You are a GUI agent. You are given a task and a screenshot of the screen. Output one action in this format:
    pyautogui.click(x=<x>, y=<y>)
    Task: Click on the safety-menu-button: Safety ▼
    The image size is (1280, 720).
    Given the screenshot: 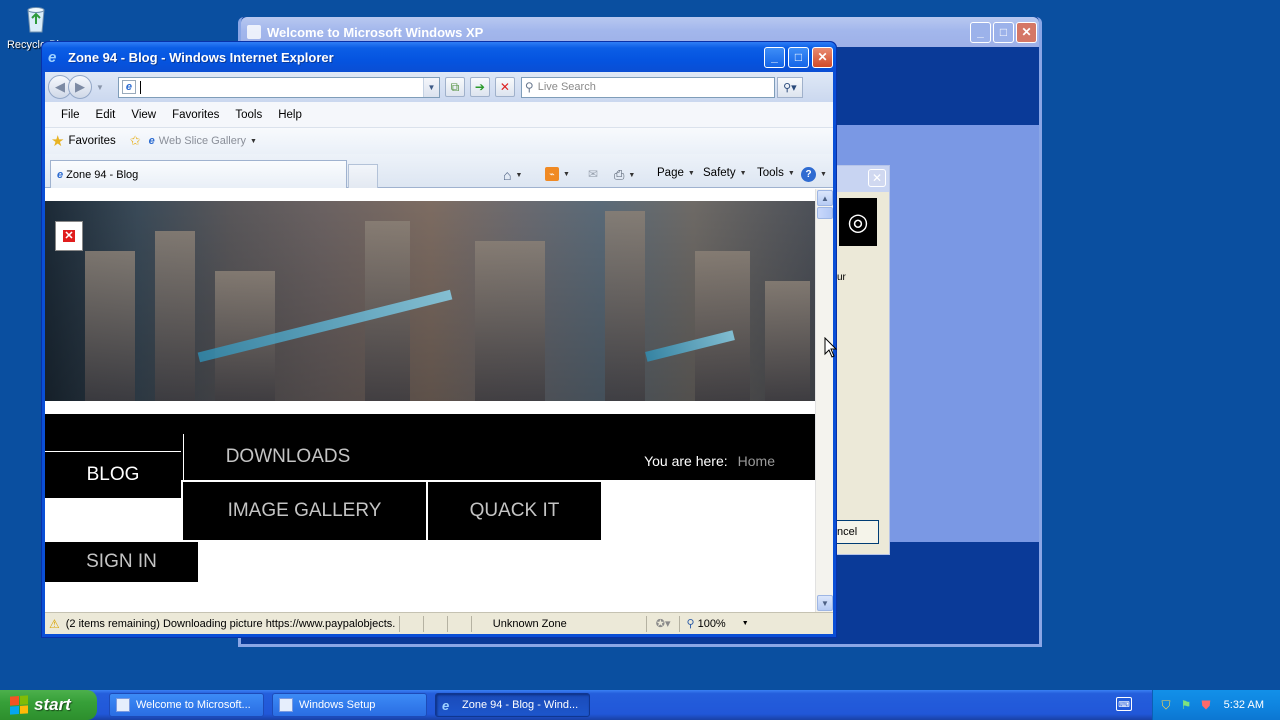 What is the action you would take?
    pyautogui.click(x=725, y=173)
    